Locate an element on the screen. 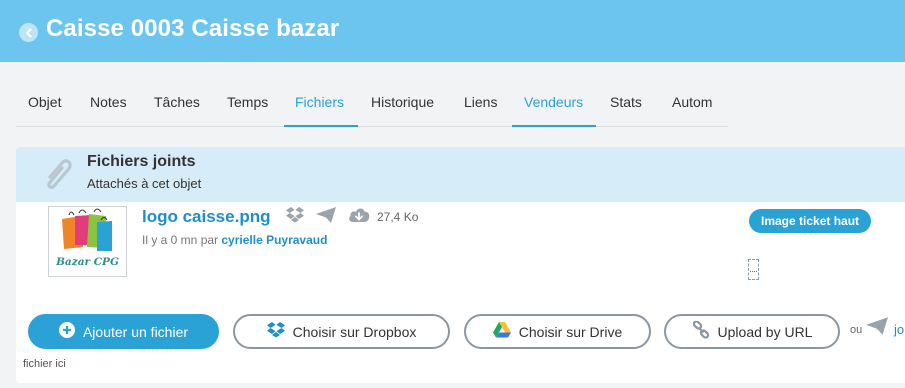  tab-autom: Autom is located at coordinates (692, 102).